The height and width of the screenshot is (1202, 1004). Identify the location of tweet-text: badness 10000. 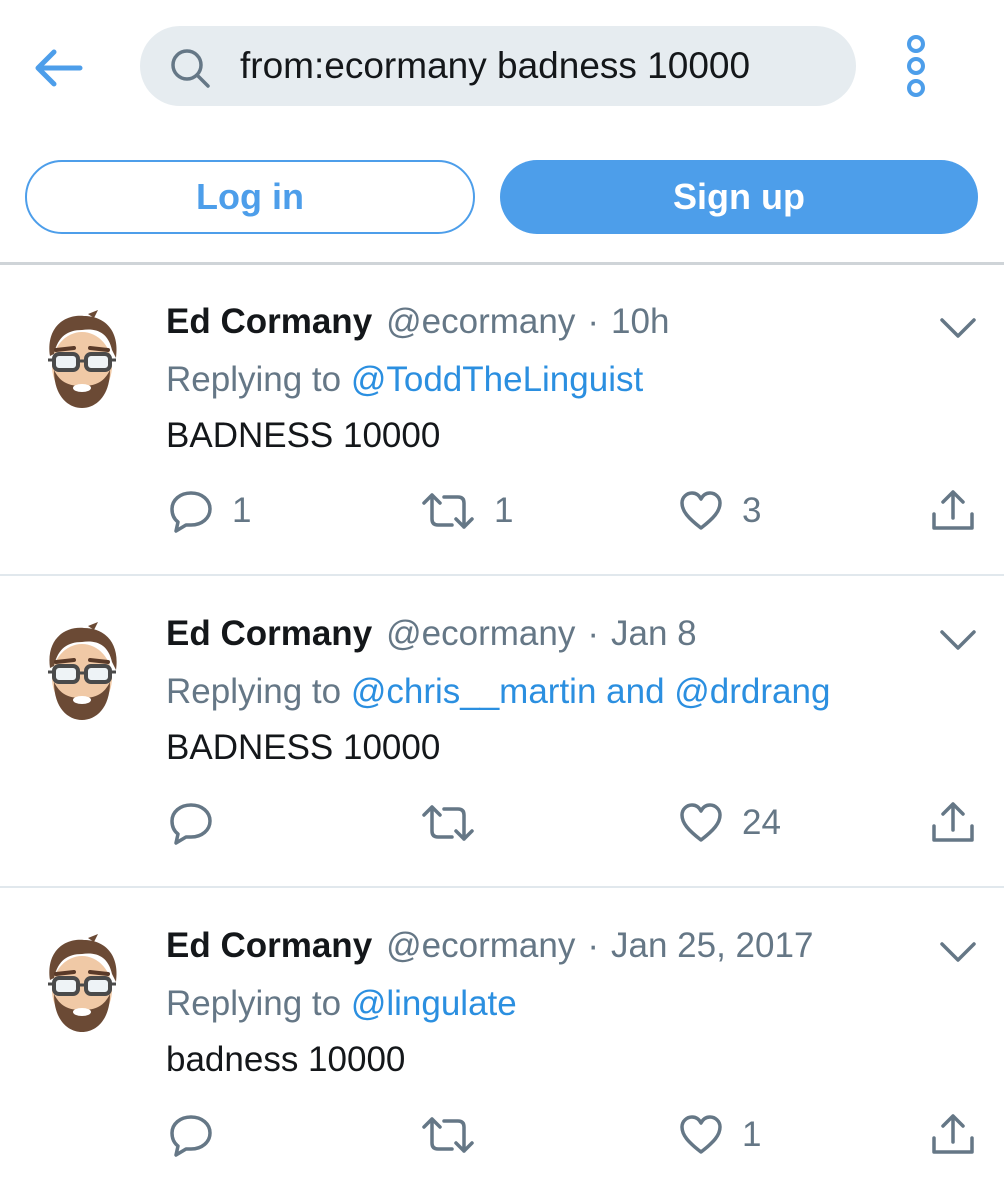
(286, 1059).